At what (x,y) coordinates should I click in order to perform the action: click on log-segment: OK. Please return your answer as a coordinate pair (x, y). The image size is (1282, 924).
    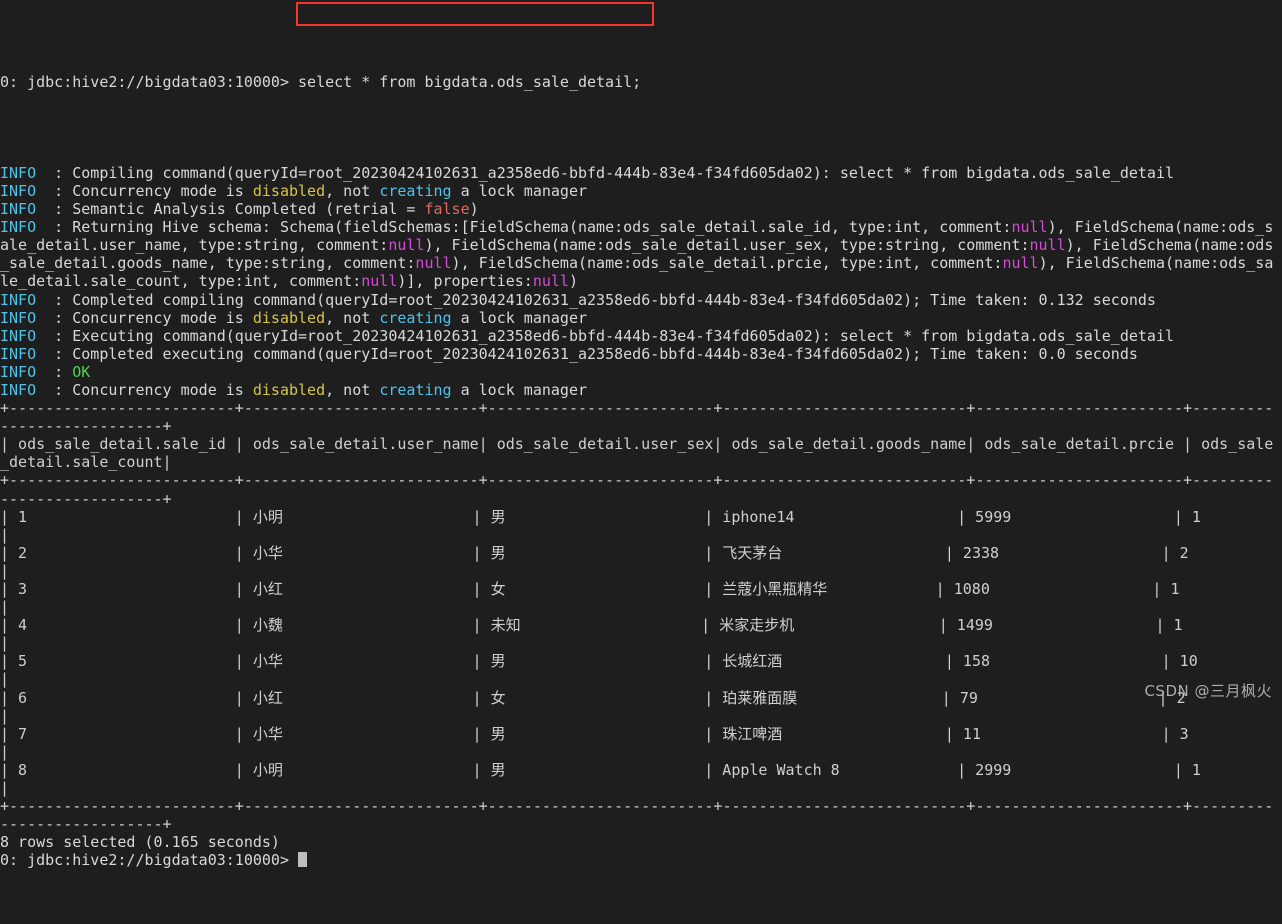
    Looking at the image, I should click on (81, 371).